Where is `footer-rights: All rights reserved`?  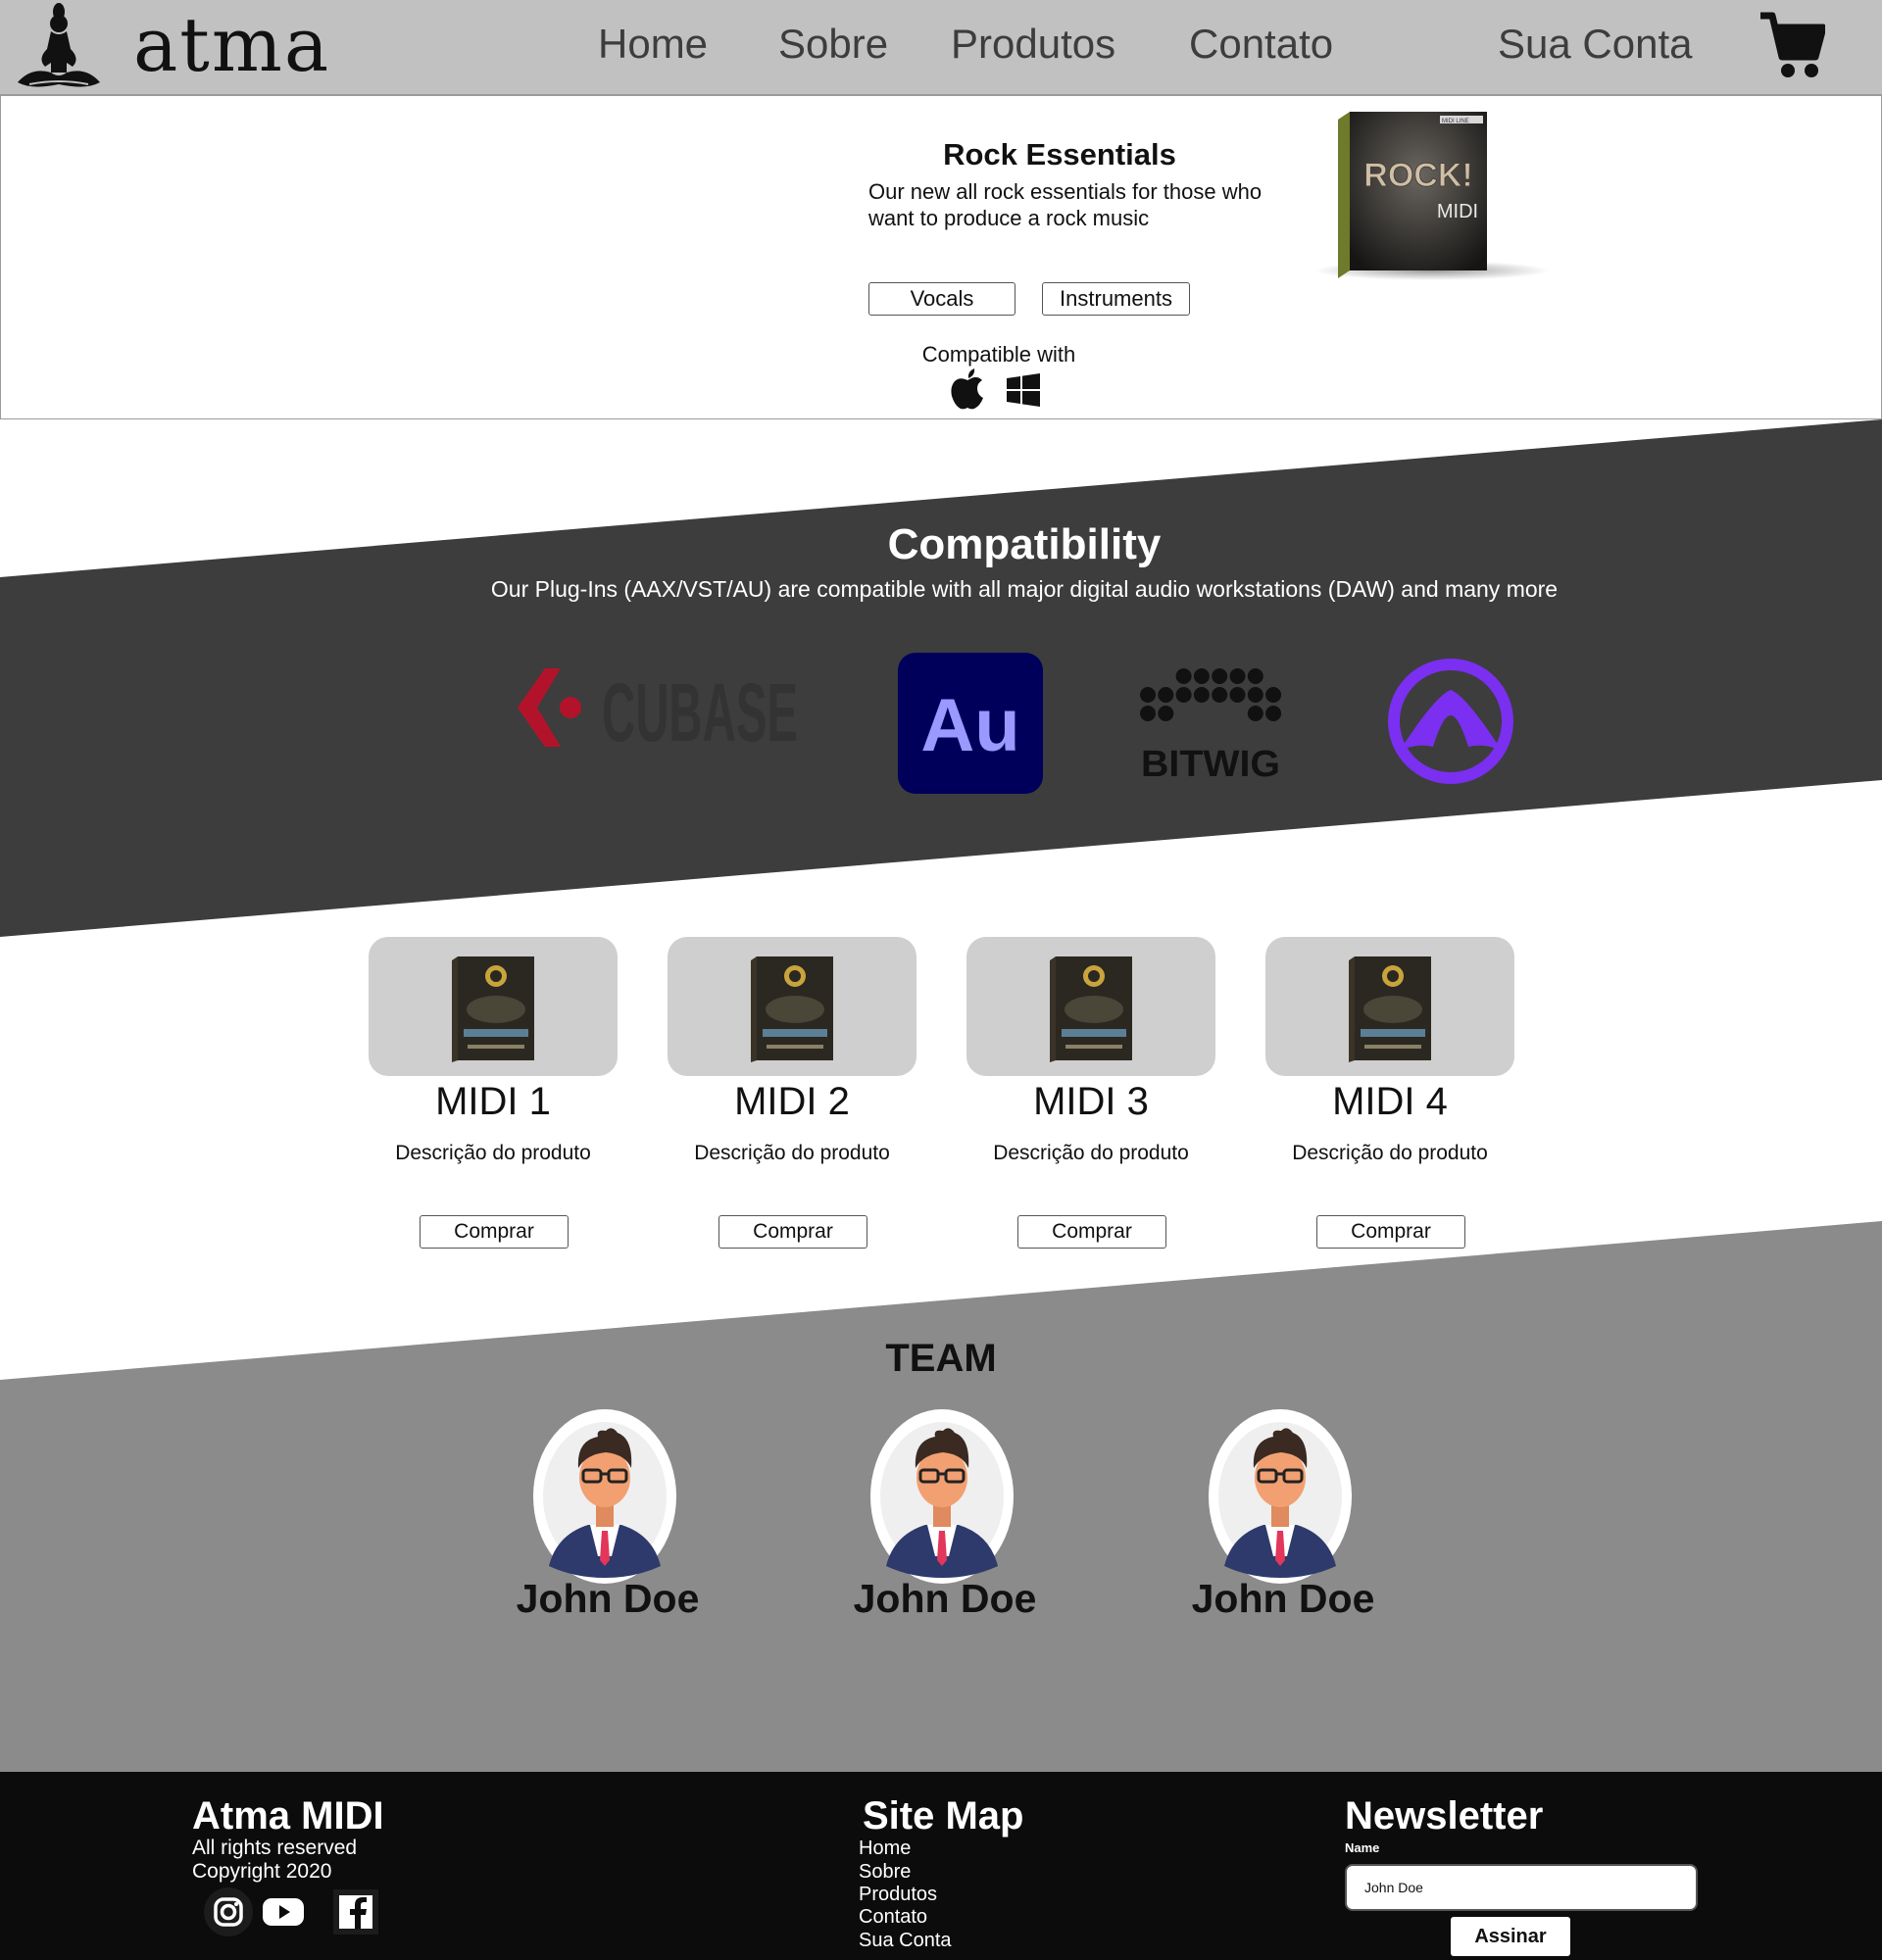
footer-rights: All rights reserved is located at coordinates (275, 1848).